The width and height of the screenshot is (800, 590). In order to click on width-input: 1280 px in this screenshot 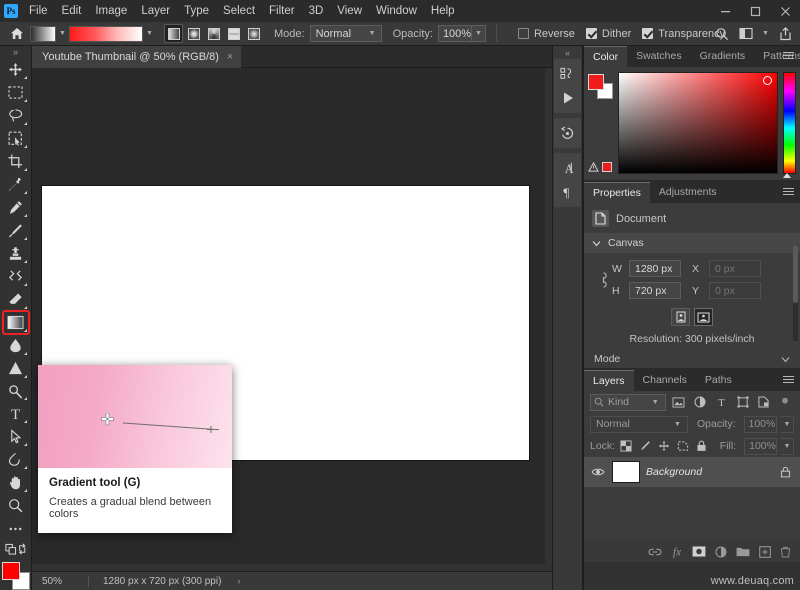, I will do `click(655, 268)`.